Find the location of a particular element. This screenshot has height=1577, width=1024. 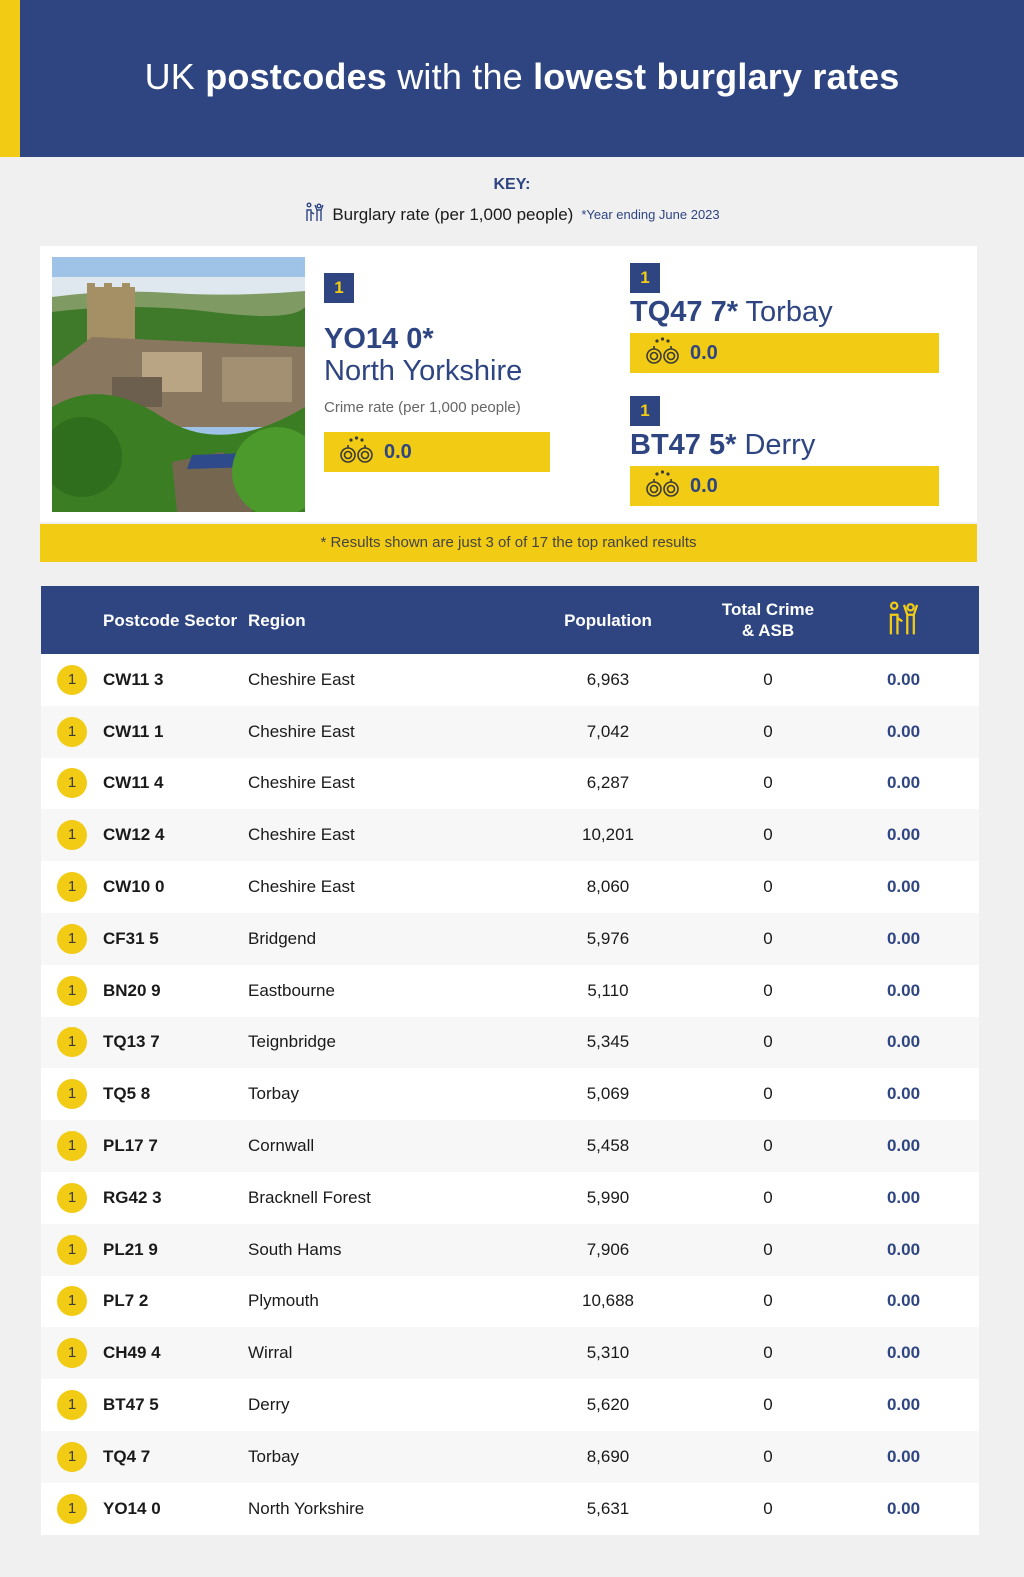

crime-rate-caption: Crime rate (per 1,000 people) is located at coordinates (422, 407).